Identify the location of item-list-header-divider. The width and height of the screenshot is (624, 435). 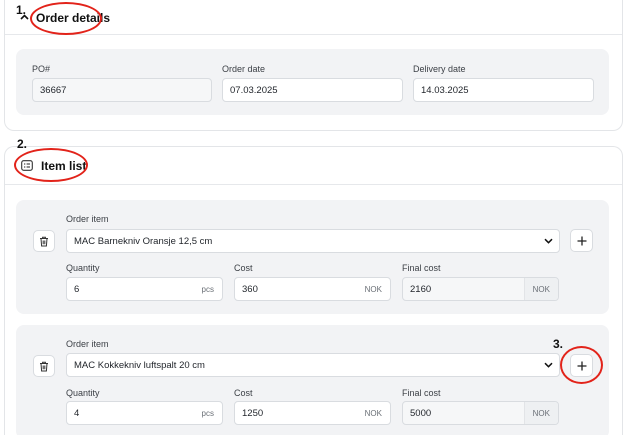
(313, 184).